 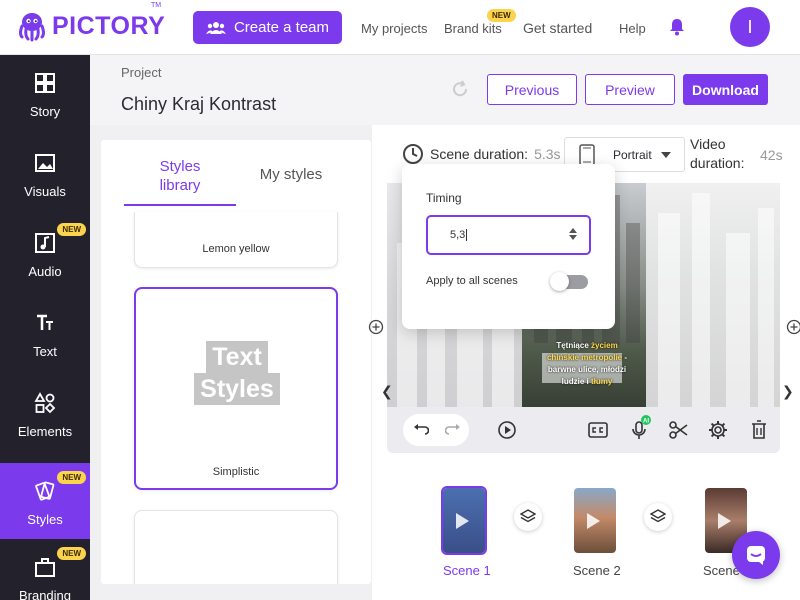 I want to click on ai-voiceover-icon: AI, so click(x=641, y=428).